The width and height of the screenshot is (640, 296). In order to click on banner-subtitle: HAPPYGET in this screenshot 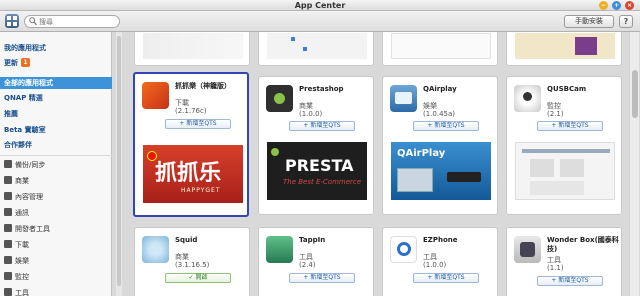, I will do `click(201, 190)`.